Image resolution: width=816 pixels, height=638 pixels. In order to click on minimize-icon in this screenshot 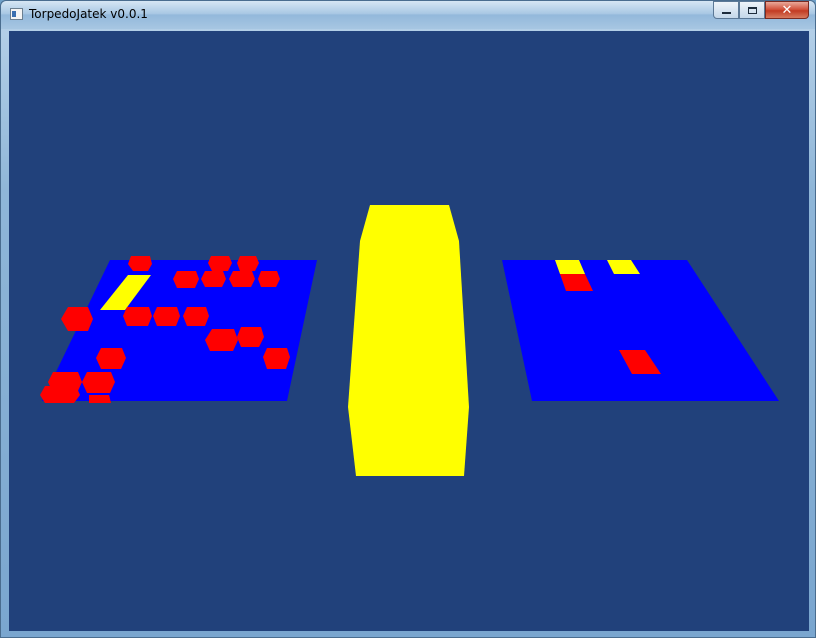, I will do `click(726, 13)`.